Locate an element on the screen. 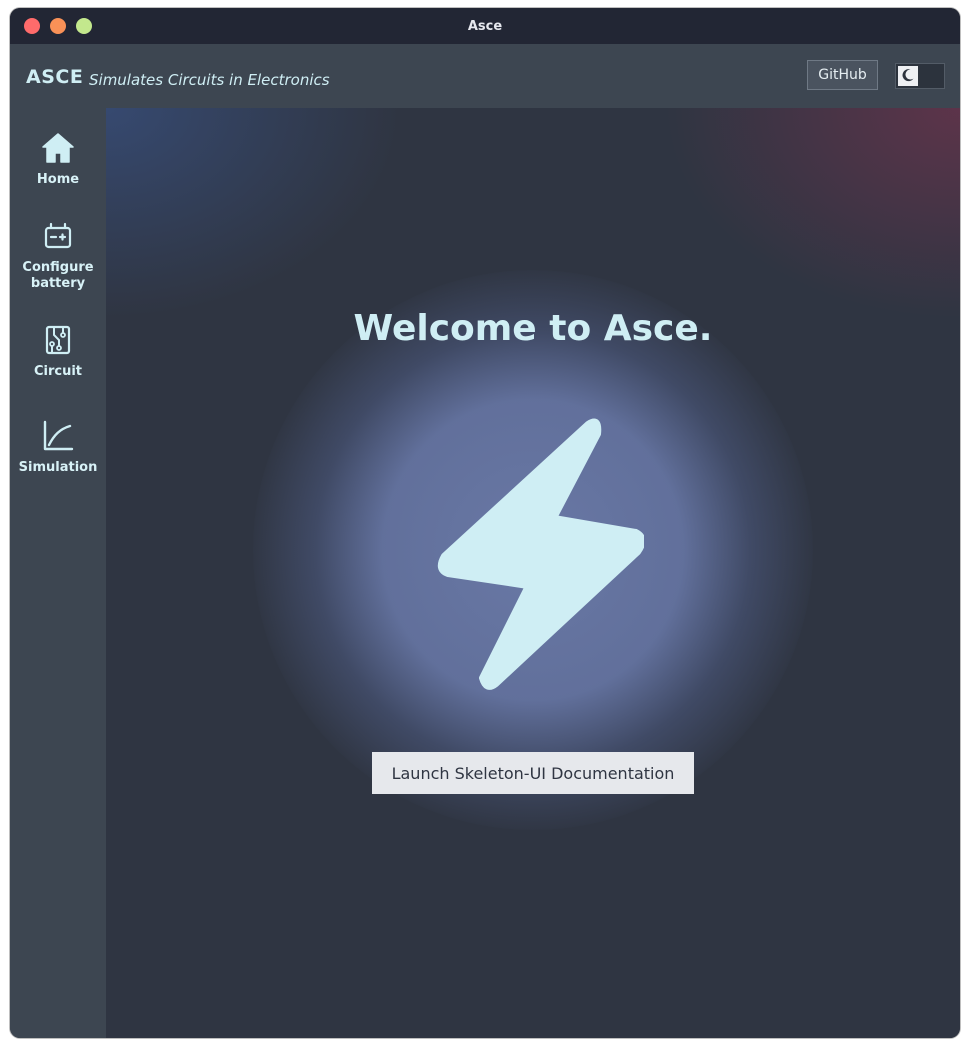  minimize-window-button is located at coordinates (58, 26).